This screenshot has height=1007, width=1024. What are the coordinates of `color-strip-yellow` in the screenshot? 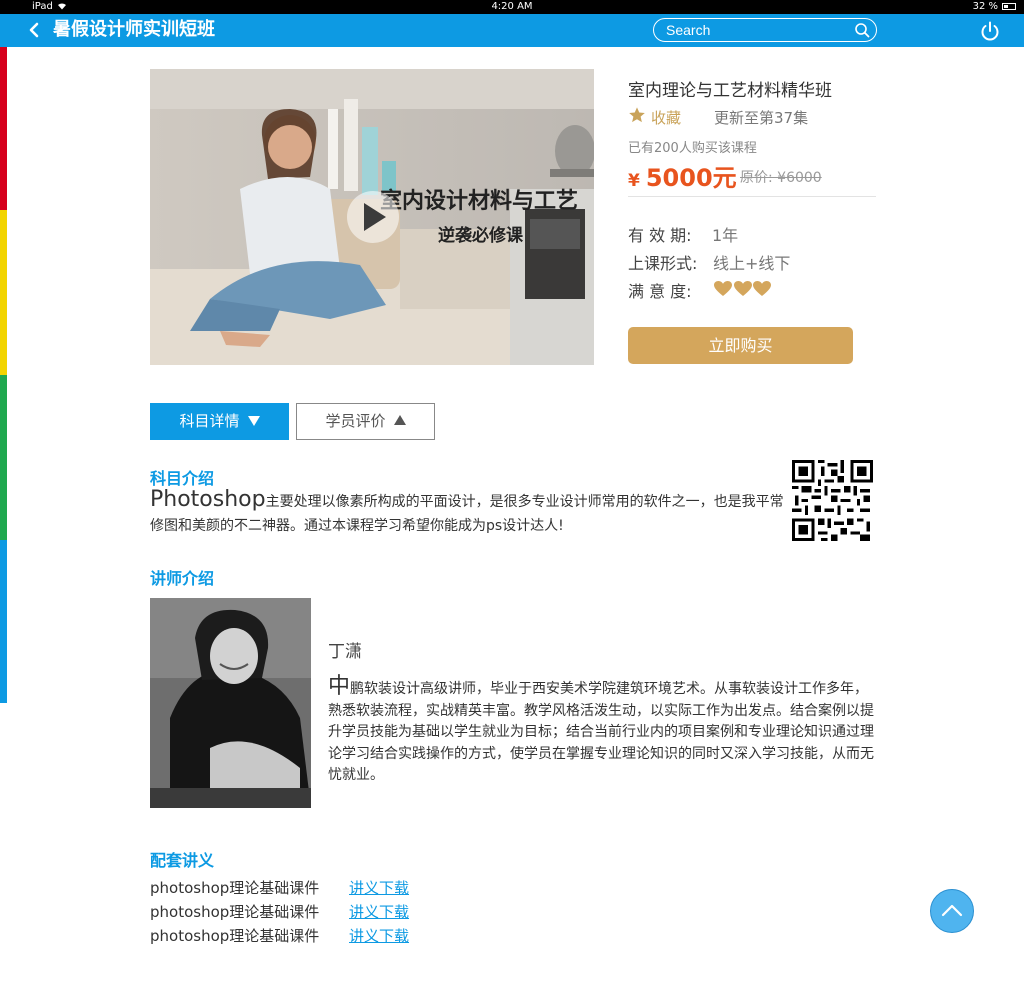 It's located at (3, 292).